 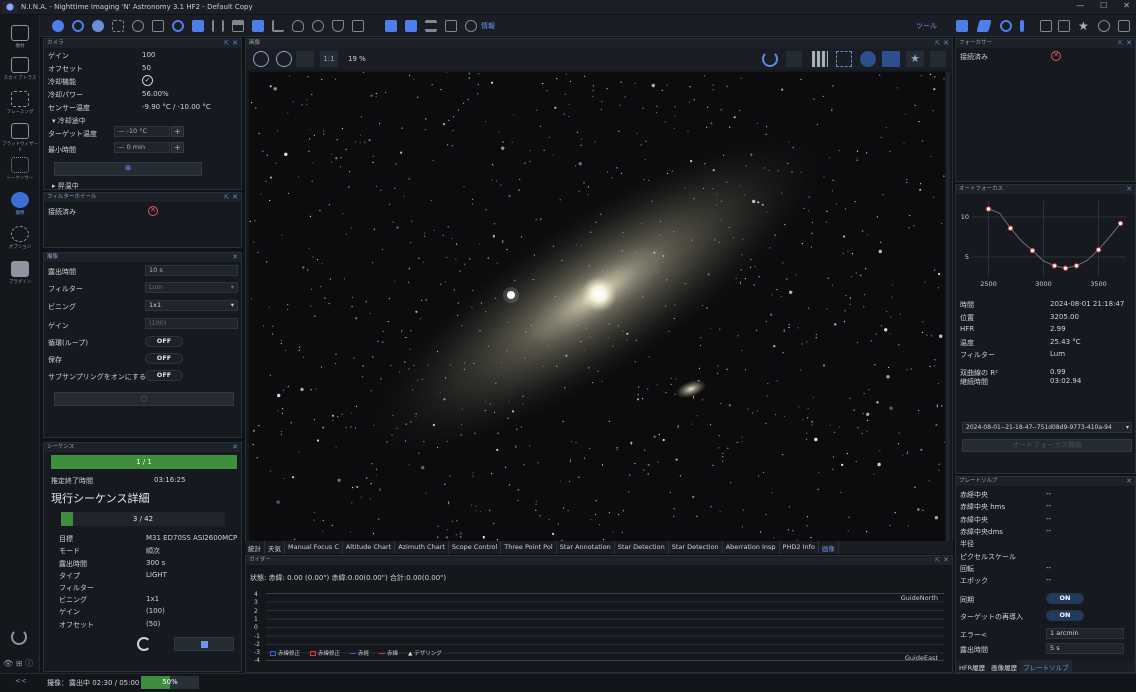 I want to click on star-icon: ★, so click(x=1084, y=26).